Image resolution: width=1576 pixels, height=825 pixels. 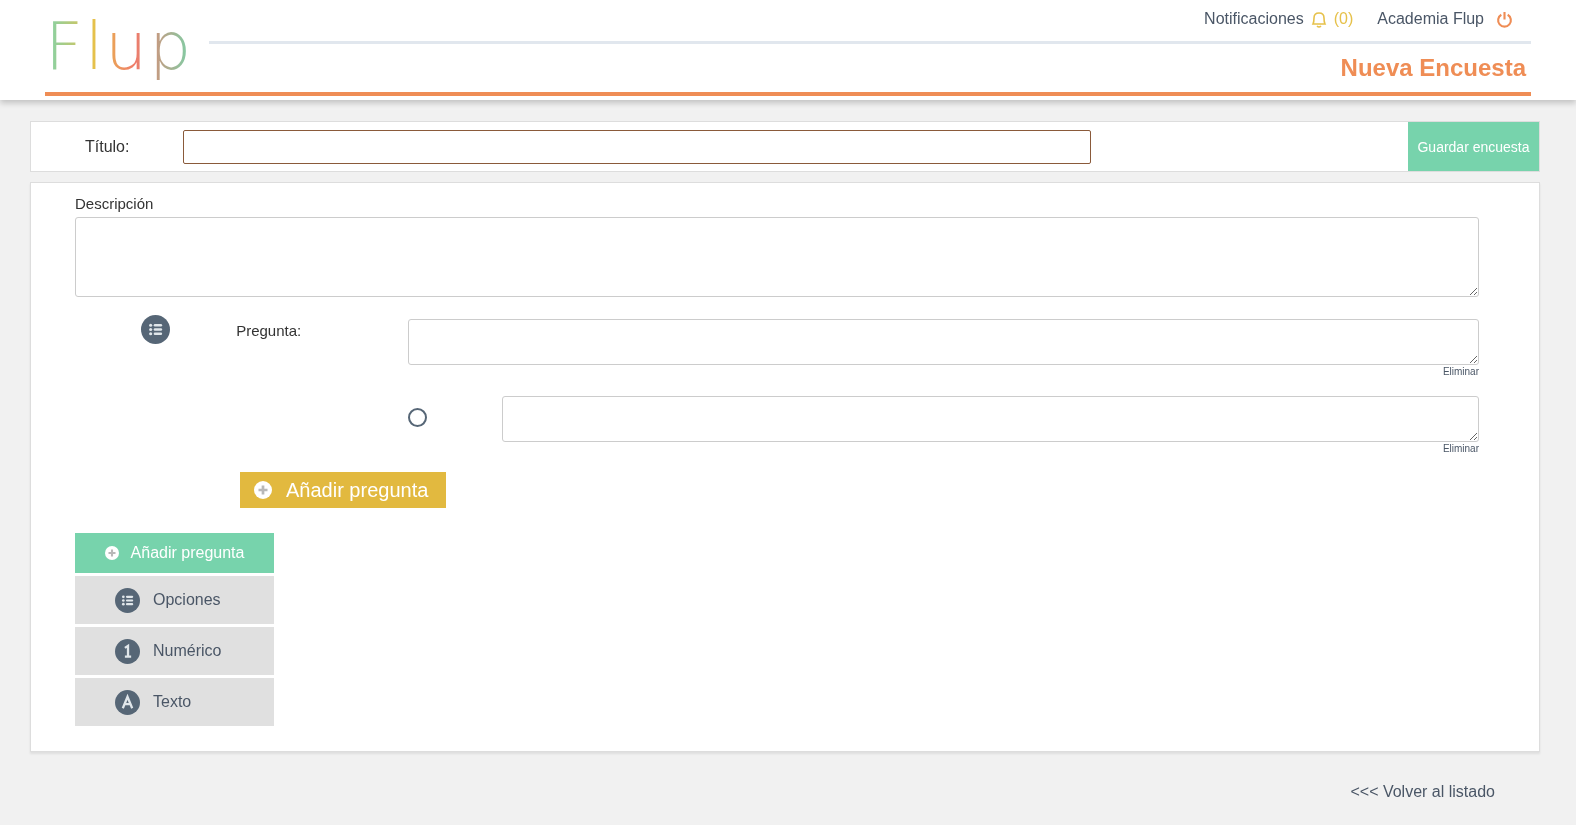 What do you see at coordinates (777, 257) in the screenshot?
I see `description-field` at bounding box center [777, 257].